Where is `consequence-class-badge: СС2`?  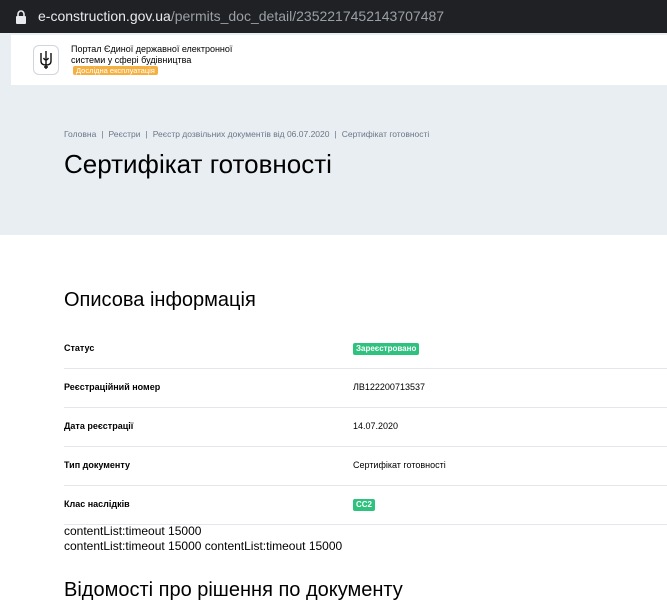 consequence-class-badge: СС2 is located at coordinates (364, 505).